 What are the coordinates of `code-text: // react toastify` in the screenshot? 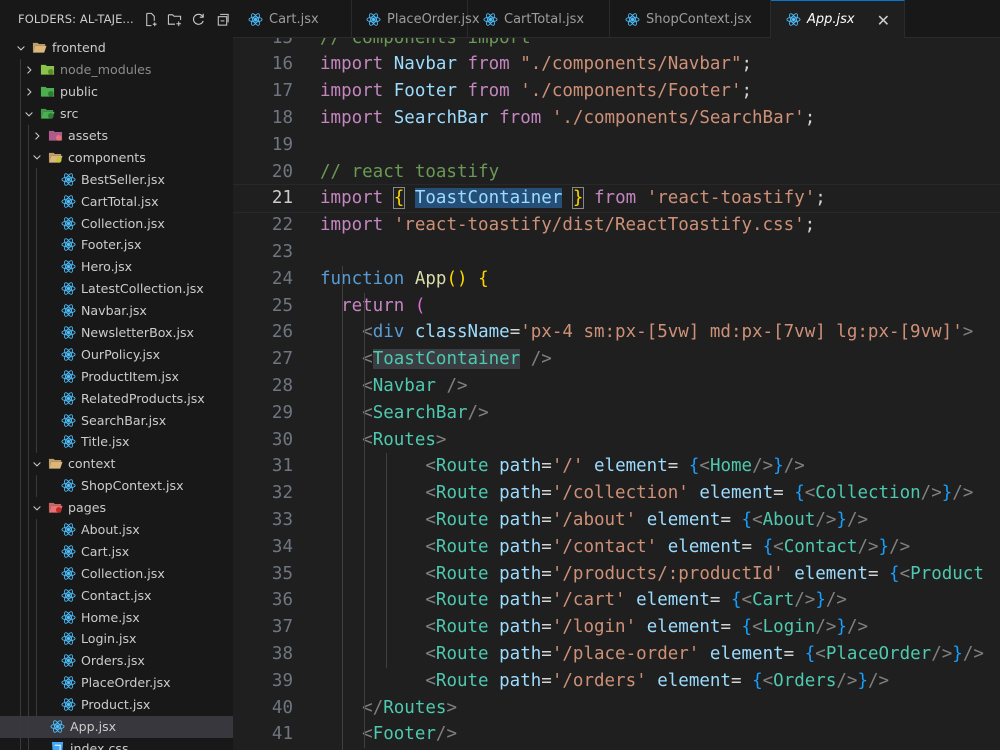 It's located at (409, 172).